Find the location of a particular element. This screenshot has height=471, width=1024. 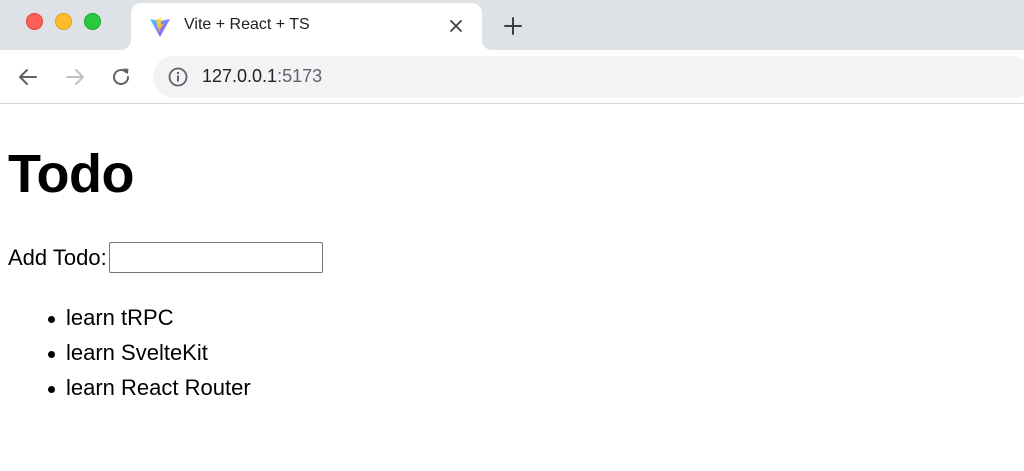

url-text: 127.0.0.1:5173 is located at coordinates (262, 76).